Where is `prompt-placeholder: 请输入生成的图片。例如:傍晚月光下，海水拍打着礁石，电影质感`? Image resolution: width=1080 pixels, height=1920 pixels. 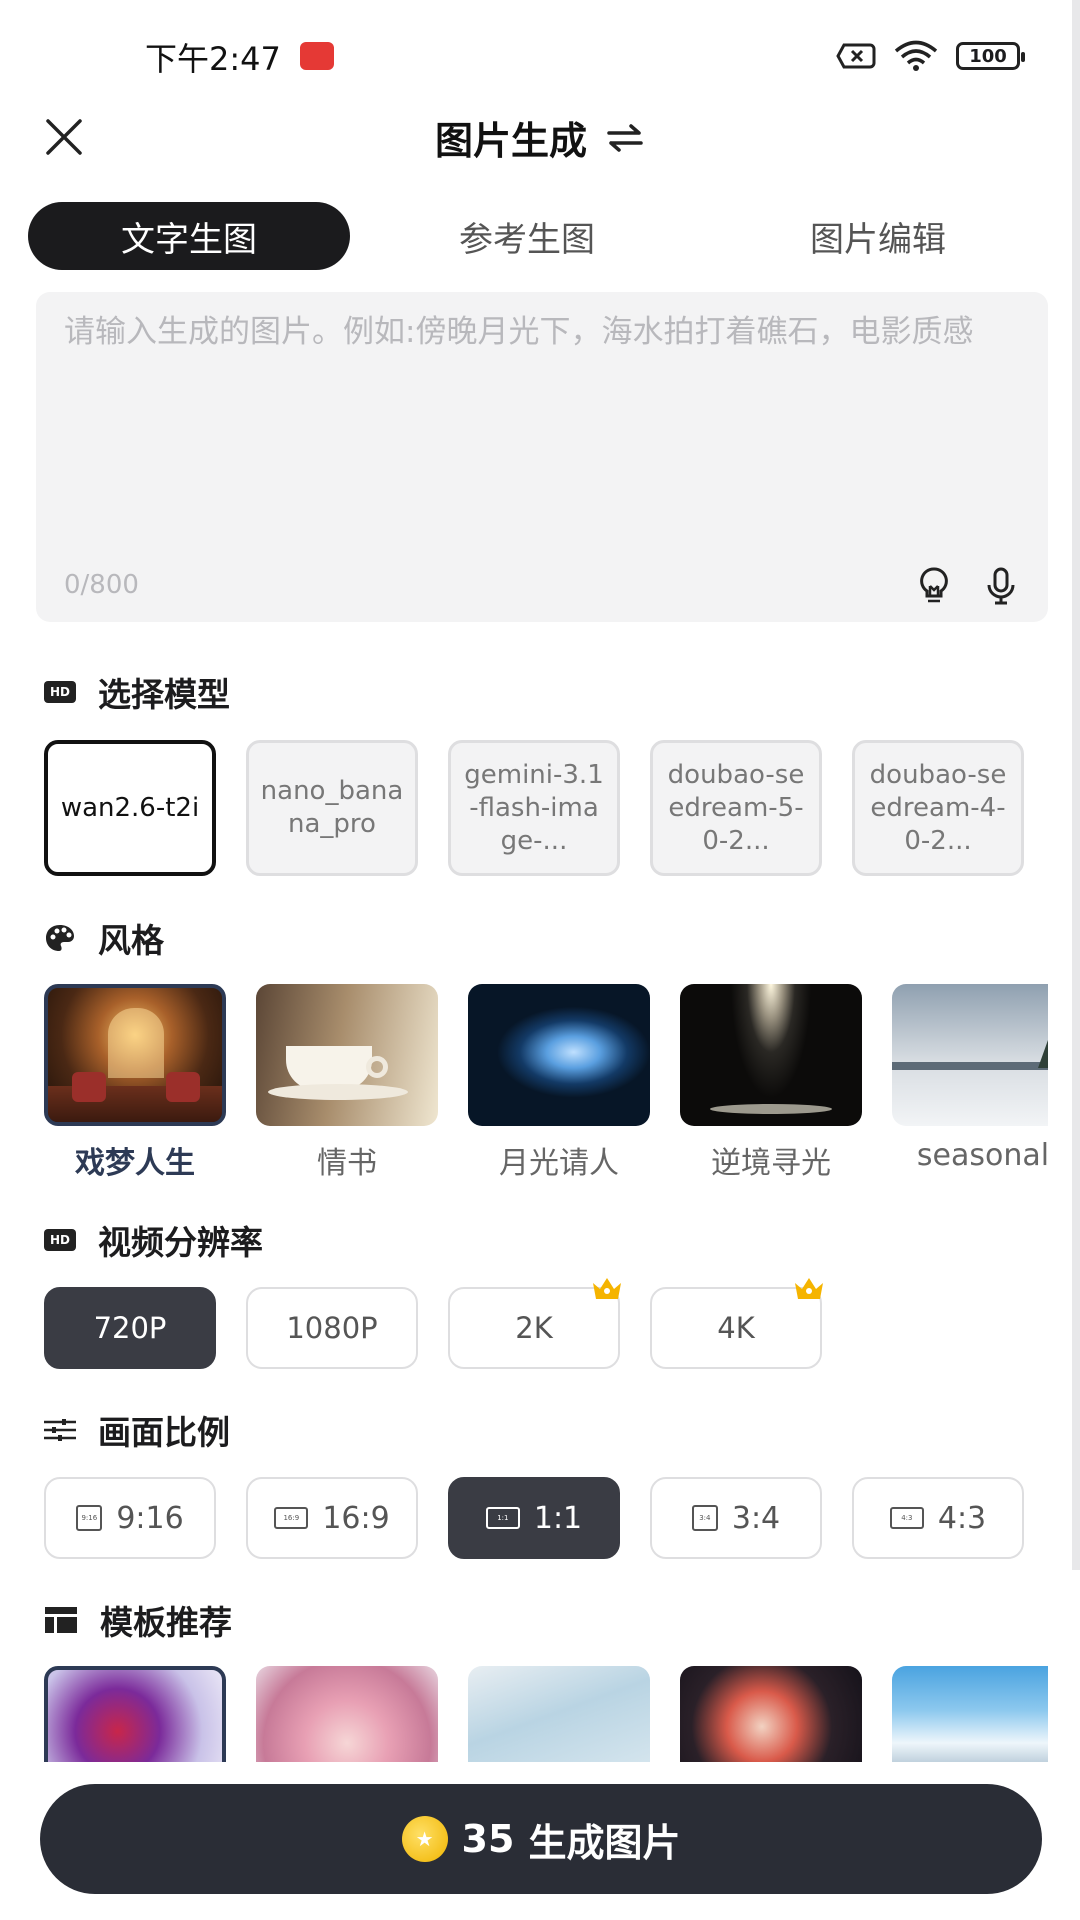
prompt-placeholder: 请输入生成的图片。例如:傍晚月光下，海水拍打着礁石，电影质感 is located at coordinates (519, 332).